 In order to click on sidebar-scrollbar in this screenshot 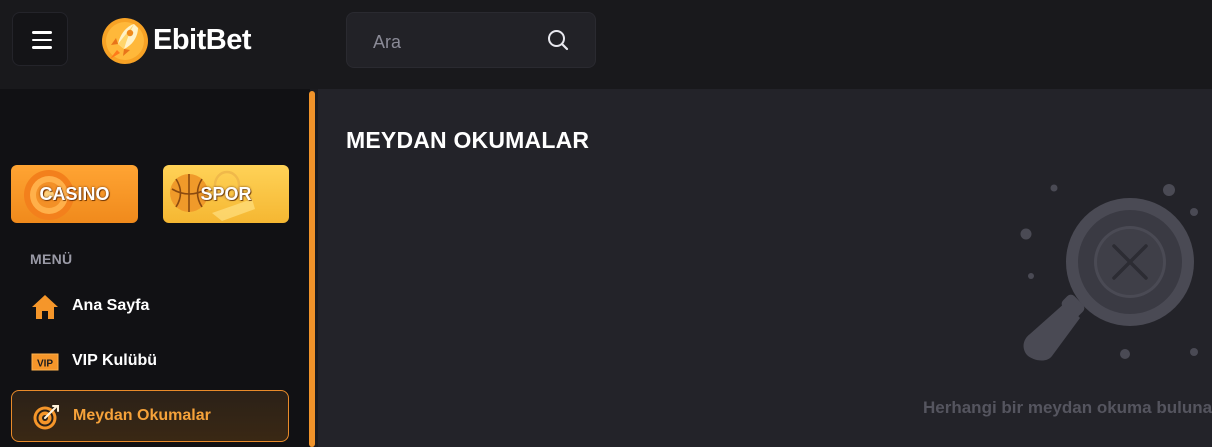, I will do `click(312, 269)`.